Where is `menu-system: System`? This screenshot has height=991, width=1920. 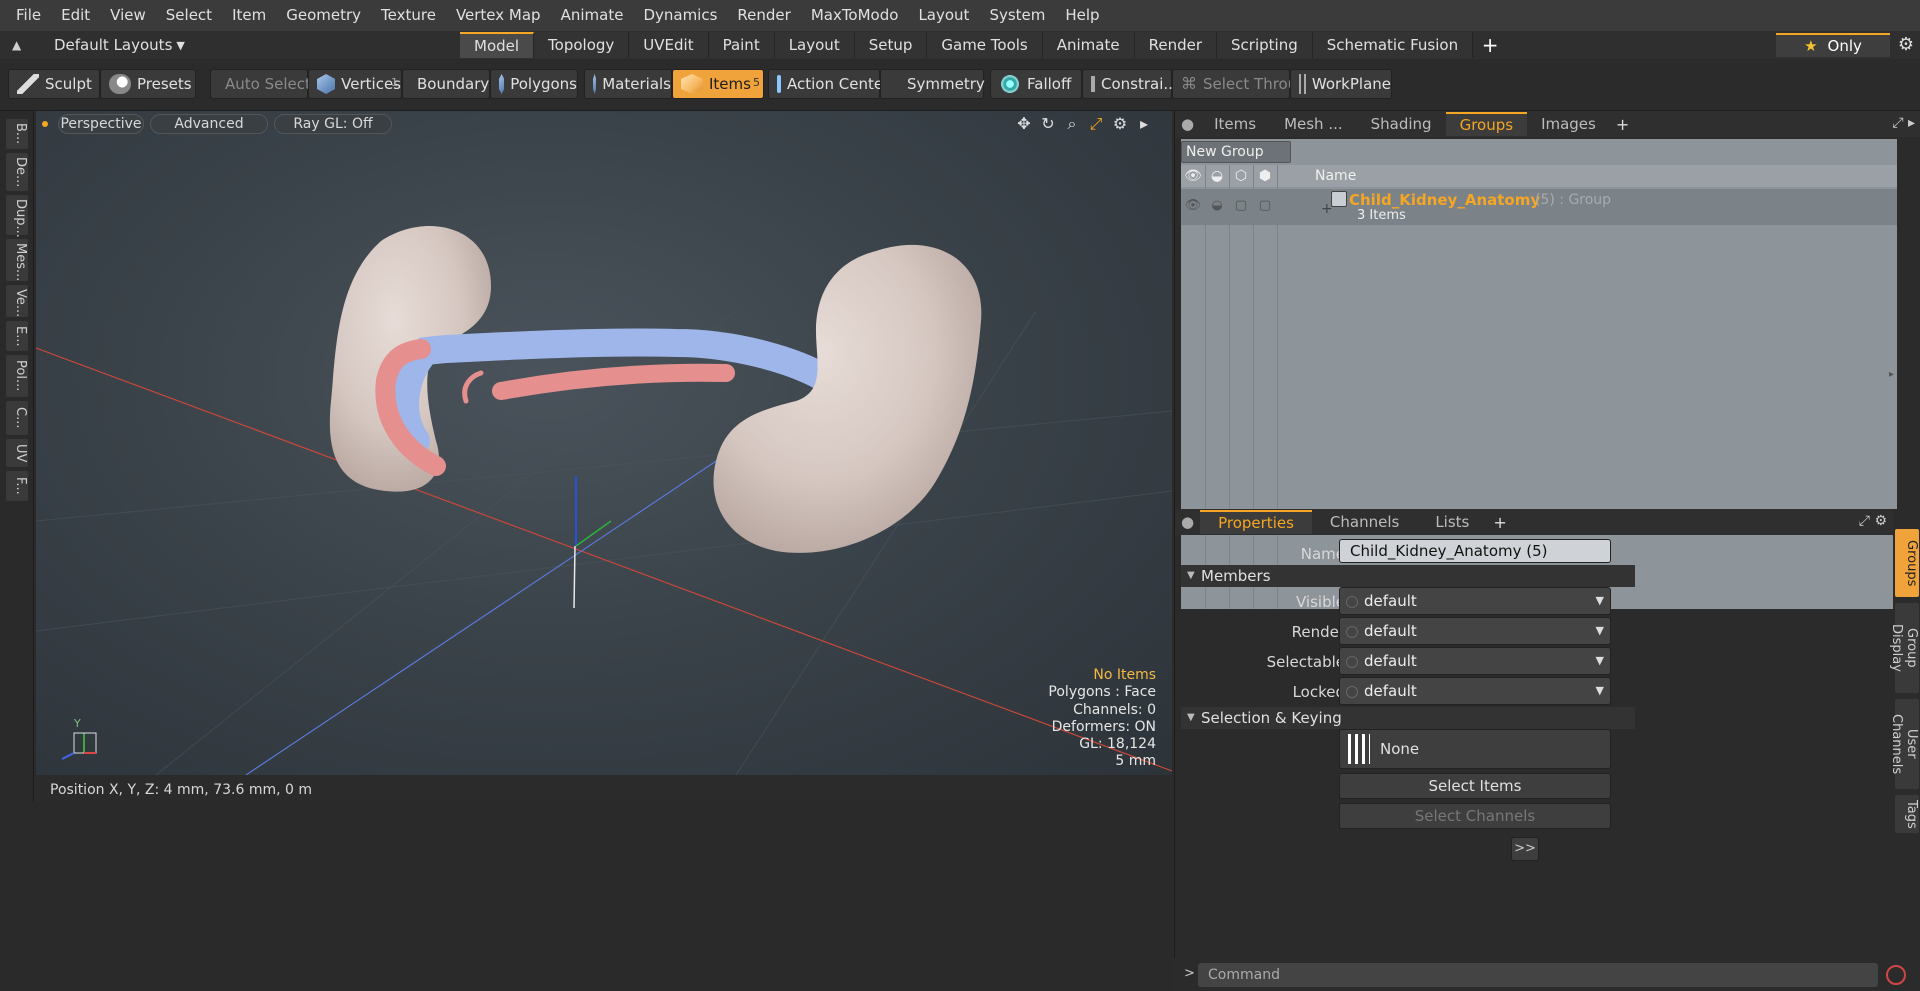 menu-system: System is located at coordinates (1017, 15).